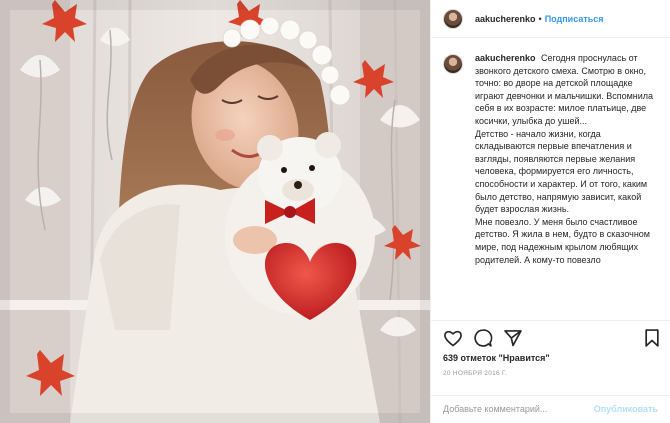  What do you see at coordinates (483, 338) in the screenshot?
I see `comment-icon` at bounding box center [483, 338].